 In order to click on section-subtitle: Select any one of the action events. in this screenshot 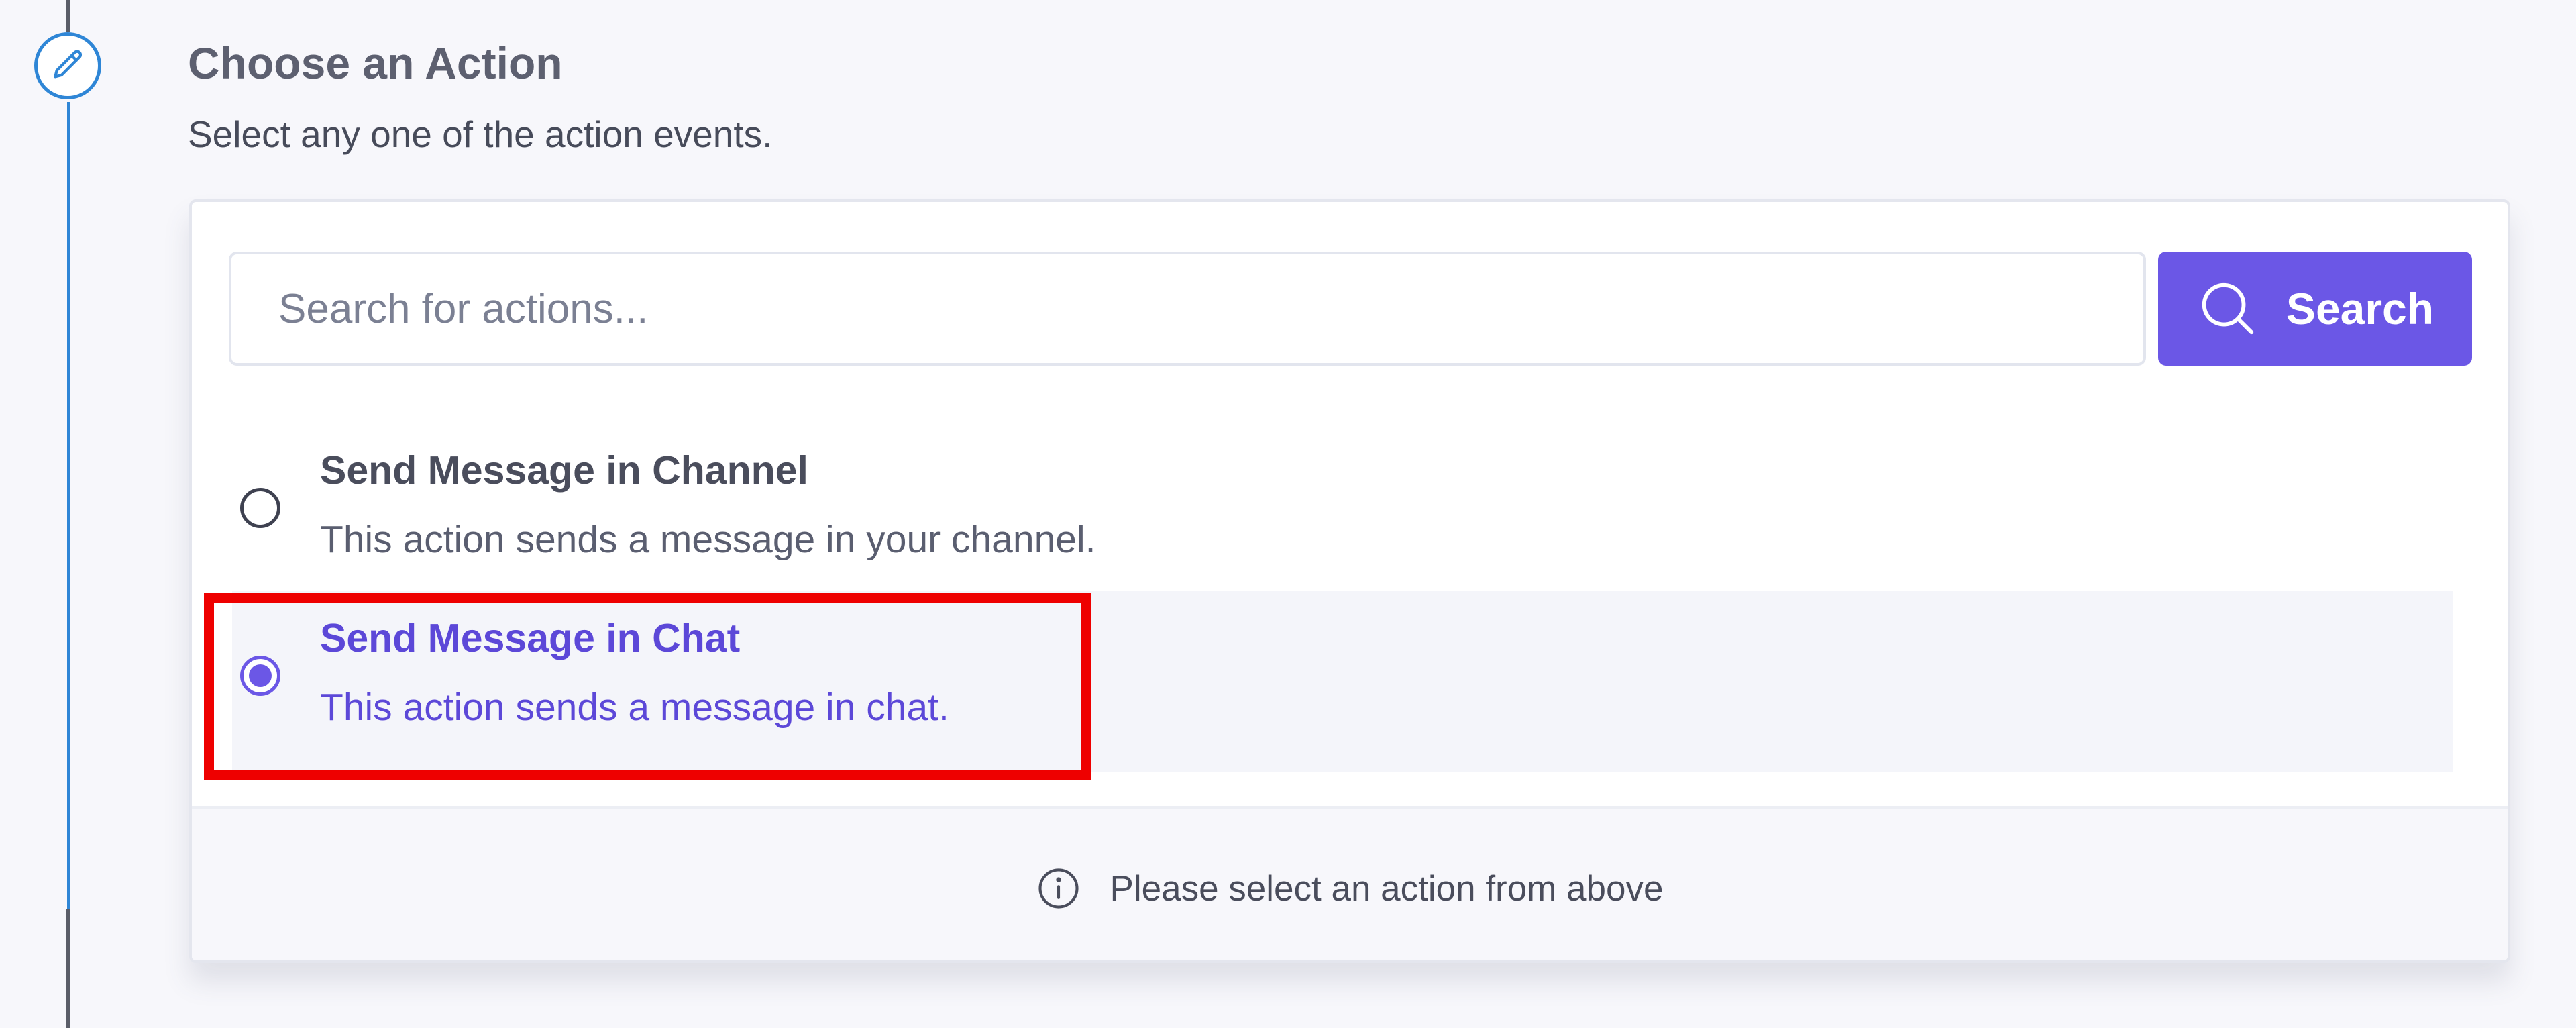, I will do `click(480, 134)`.